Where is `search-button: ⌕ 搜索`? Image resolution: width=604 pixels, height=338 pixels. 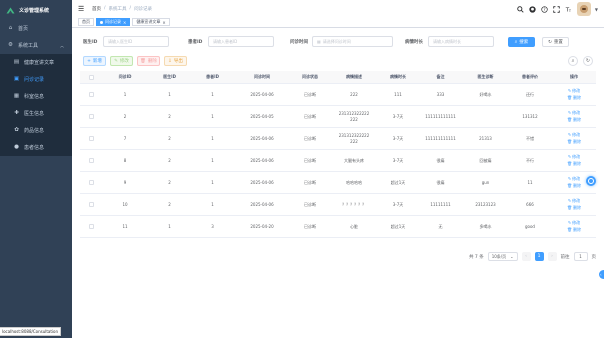
search-button: ⌕ 搜索 is located at coordinates (521, 42).